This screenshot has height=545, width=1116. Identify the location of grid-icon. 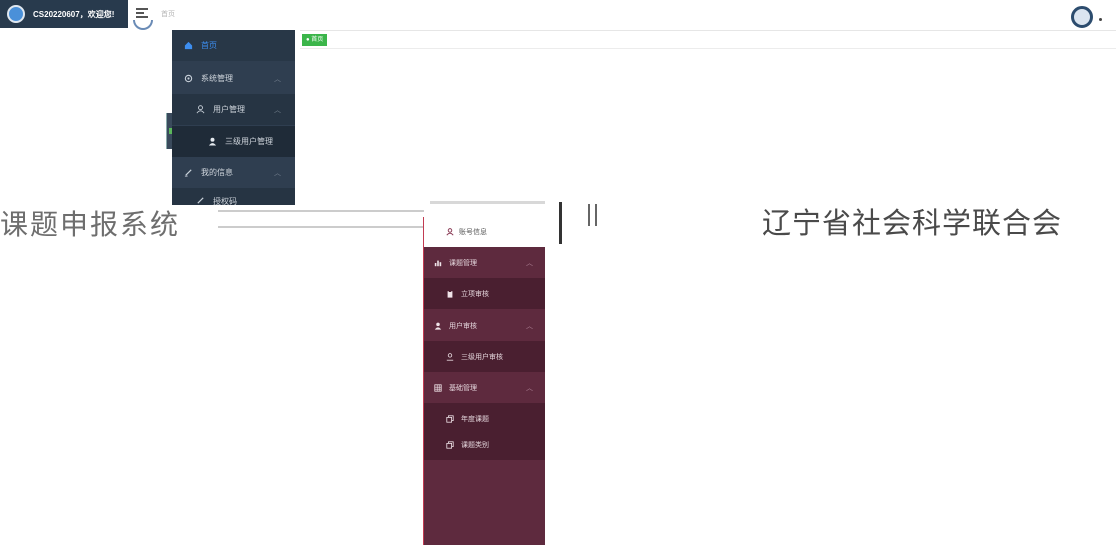
(438, 387).